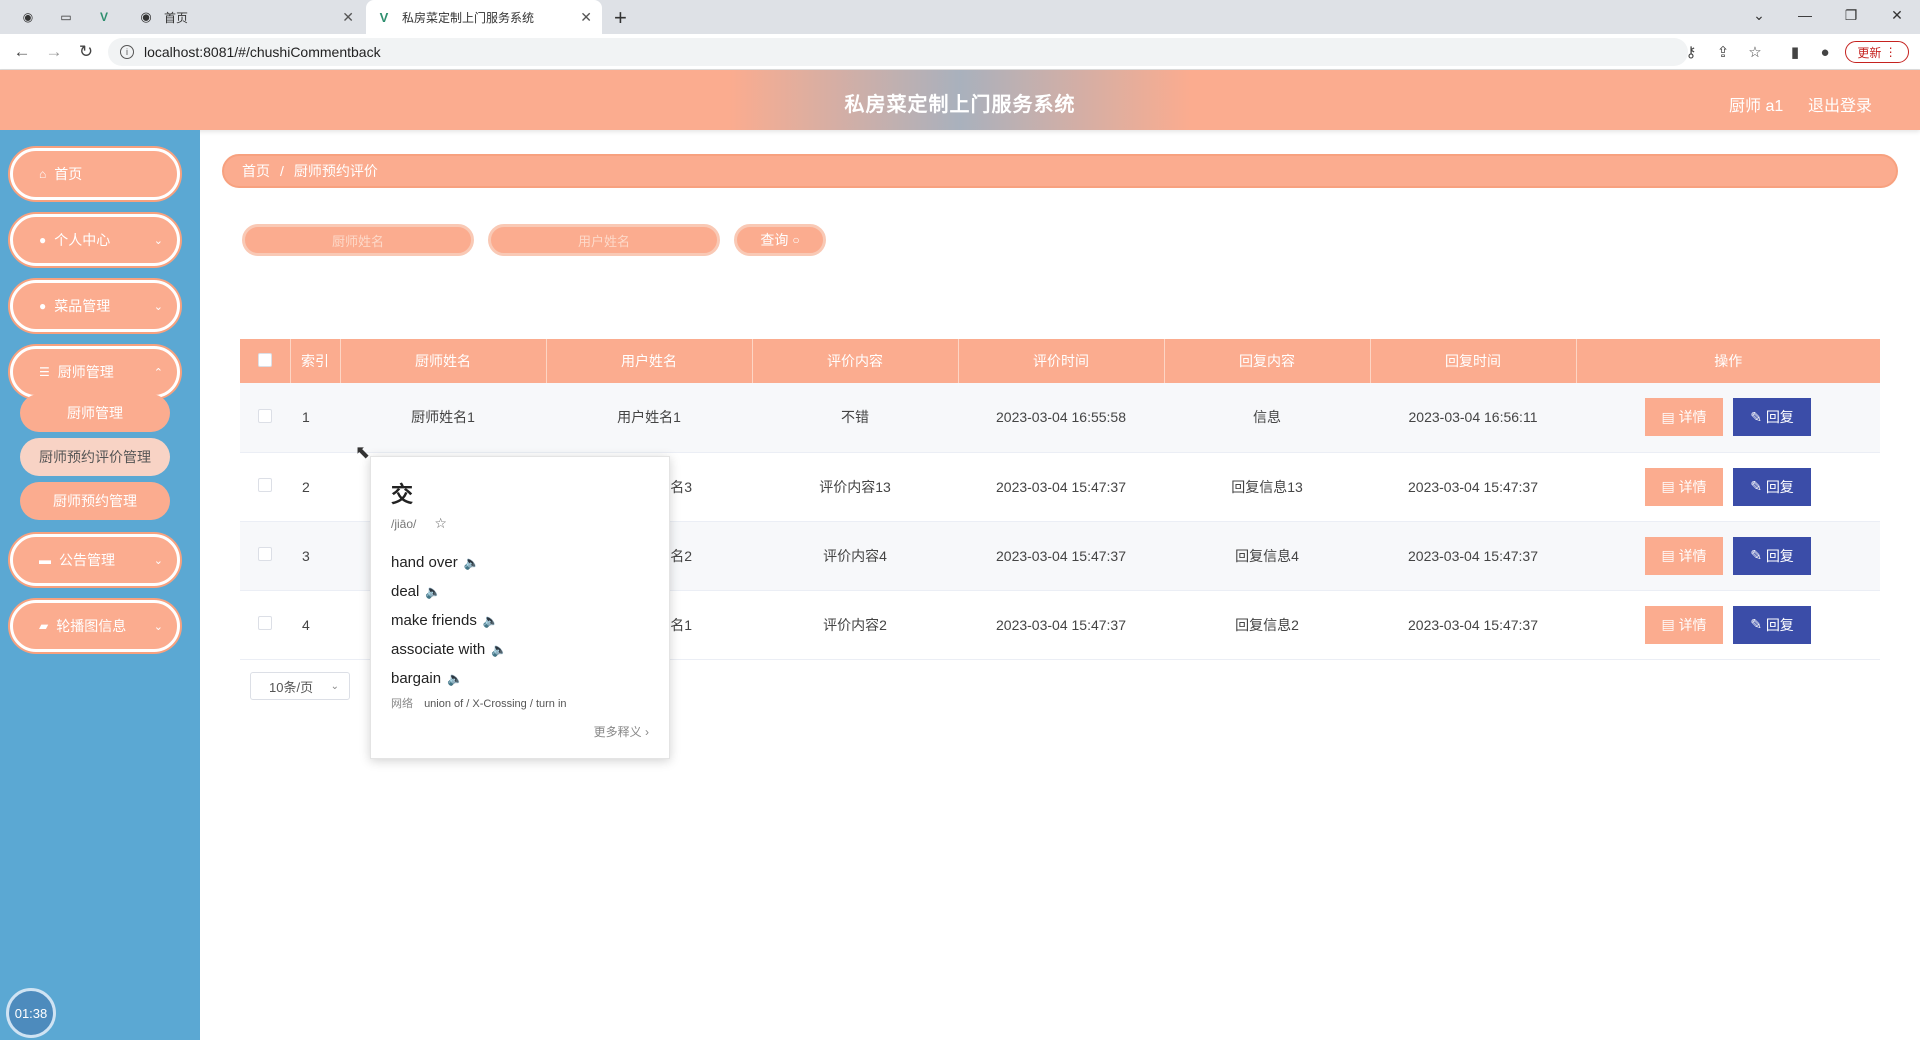 This screenshot has height=1040, width=1920. What do you see at coordinates (95, 626) in the screenshot?
I see `sidebar-item-carousel-info: ▰ 轮播图信息 ⌄` at bounding box center [95, 626].